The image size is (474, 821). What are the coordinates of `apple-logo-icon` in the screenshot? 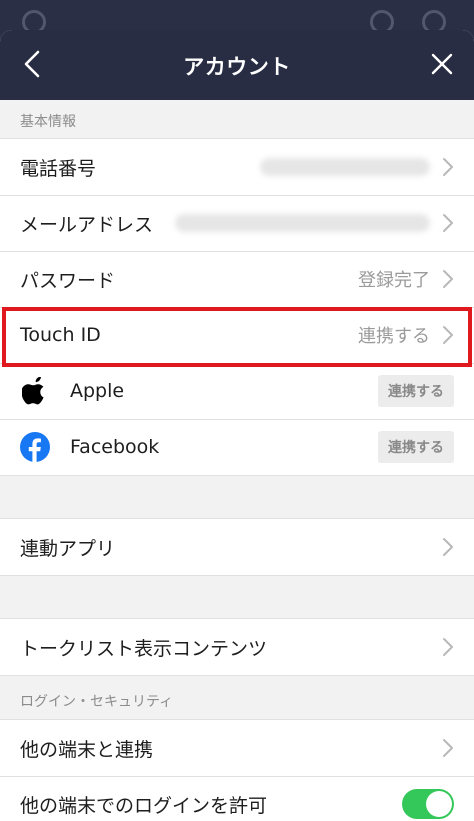 It's located at (35, 391).